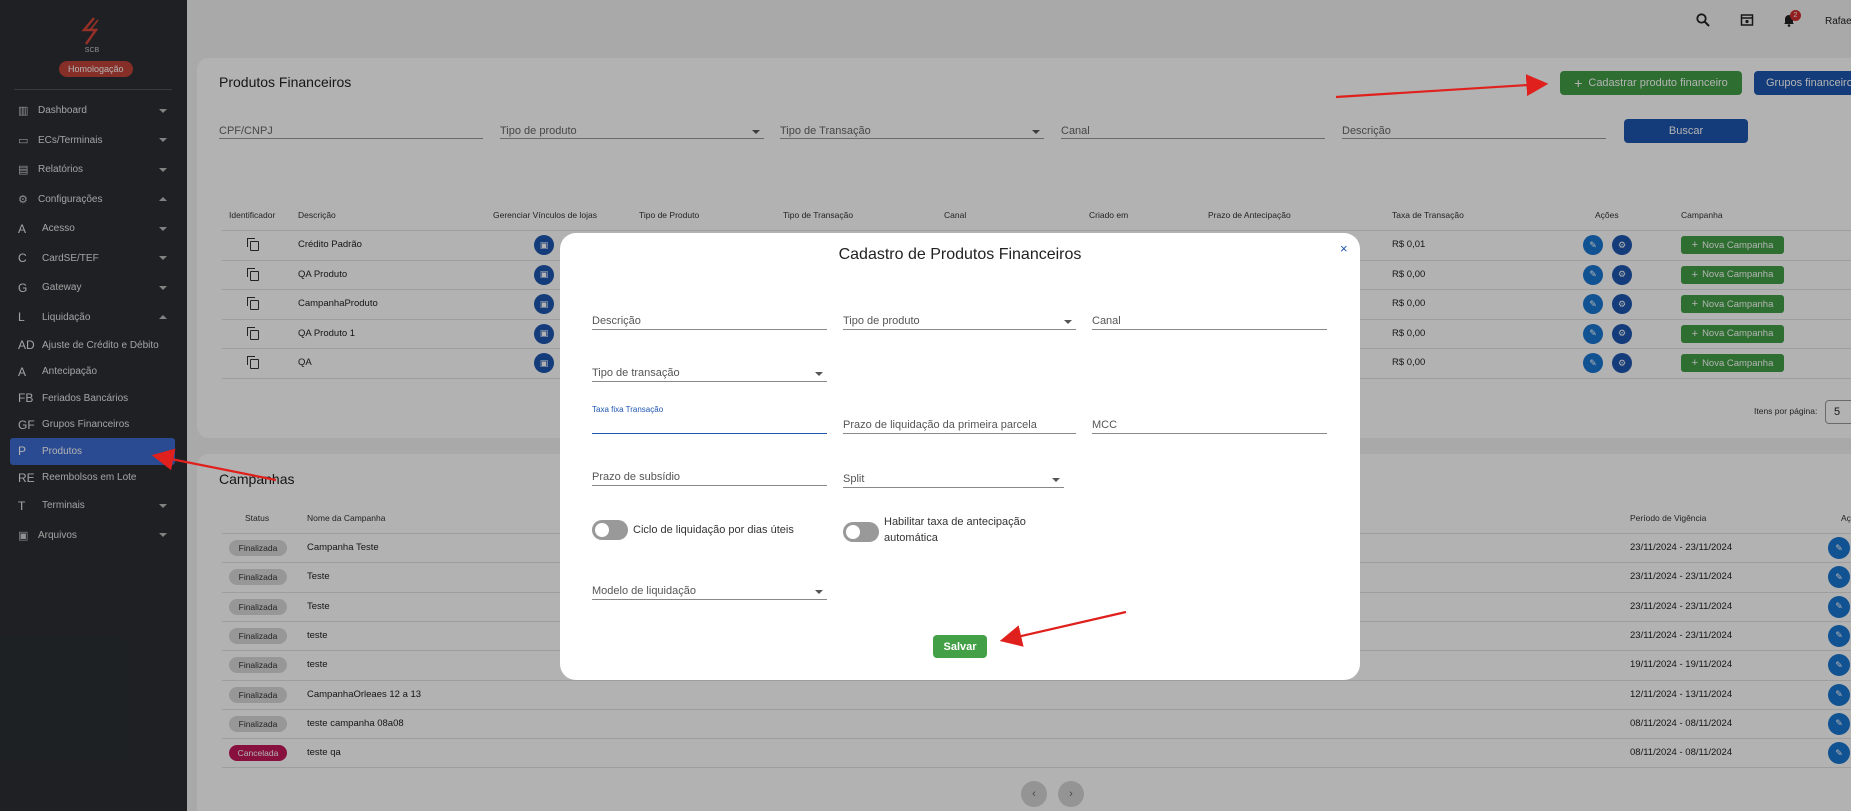  What do you see at coordinates (911, 538) in the screenshot?
I see `auto-anticipation-label-line2: automática` at bounding box center [911, 538].